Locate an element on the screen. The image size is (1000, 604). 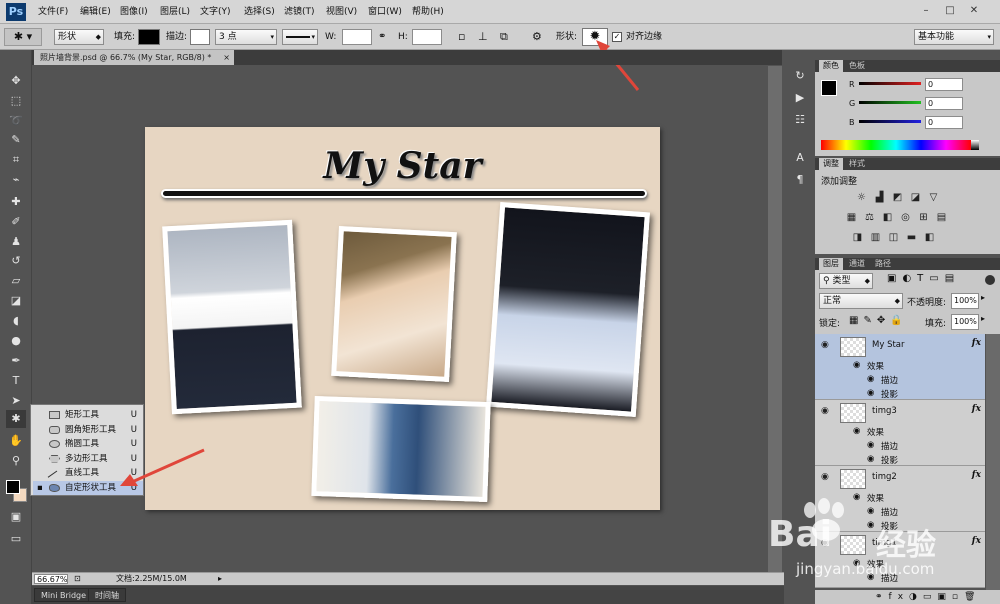
menu-item-6: 滤镜(T) is located at coordinates (299, 12).